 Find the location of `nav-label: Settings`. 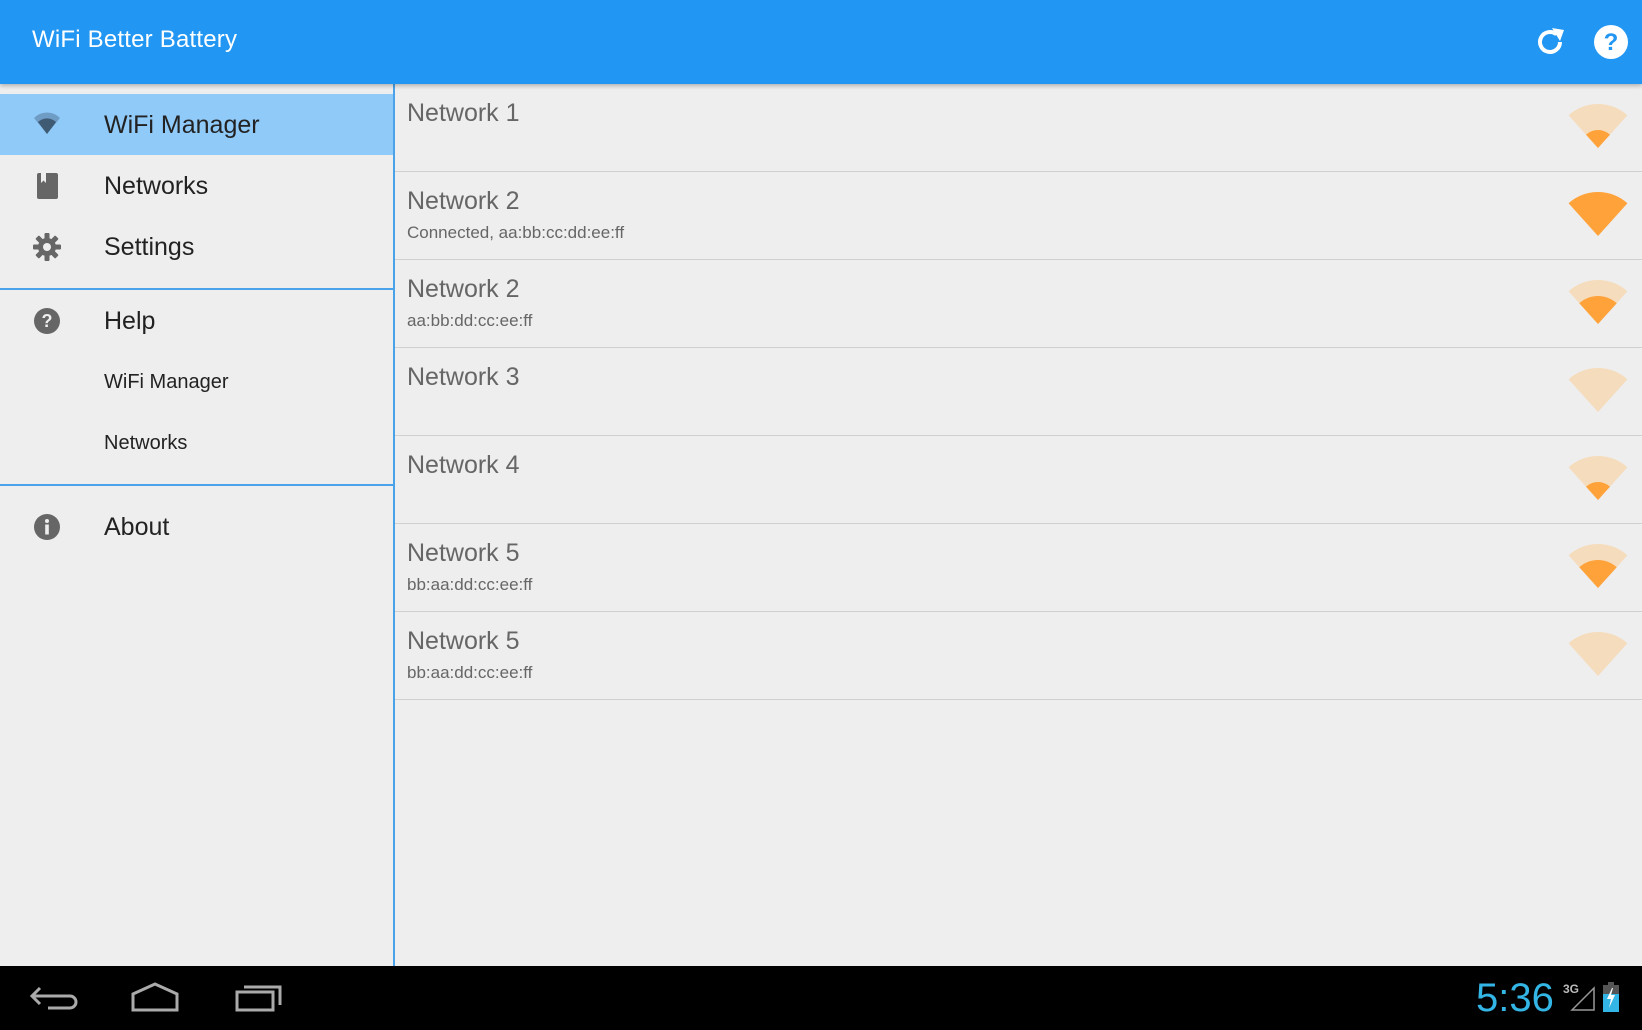

nav-label: Settings is located at coordinates (149, 247).